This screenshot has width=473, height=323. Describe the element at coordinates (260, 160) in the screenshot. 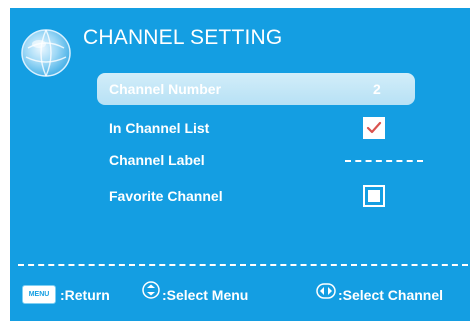

I see `menu-item-channel-label: Channel Label` at that location.